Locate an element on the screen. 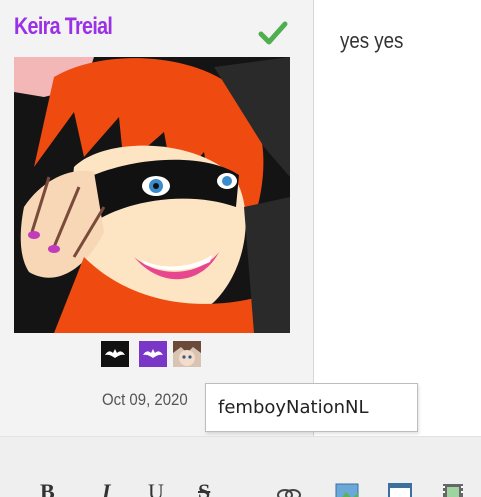  strikethrough-button: S is located at coordinates (204, 488).